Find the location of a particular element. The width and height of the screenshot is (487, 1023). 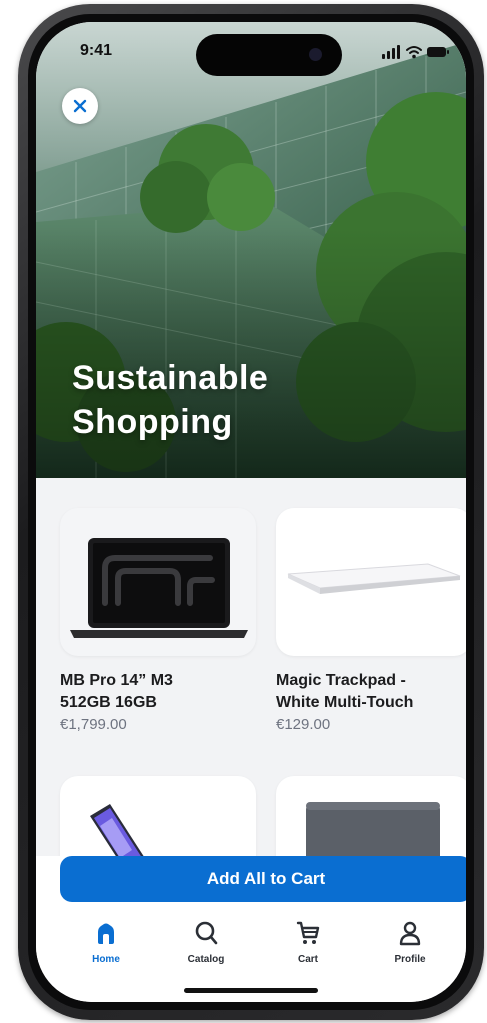

product-name: MB Pro 14” M3 512GB 16GB is located at coordinates (160, 692).